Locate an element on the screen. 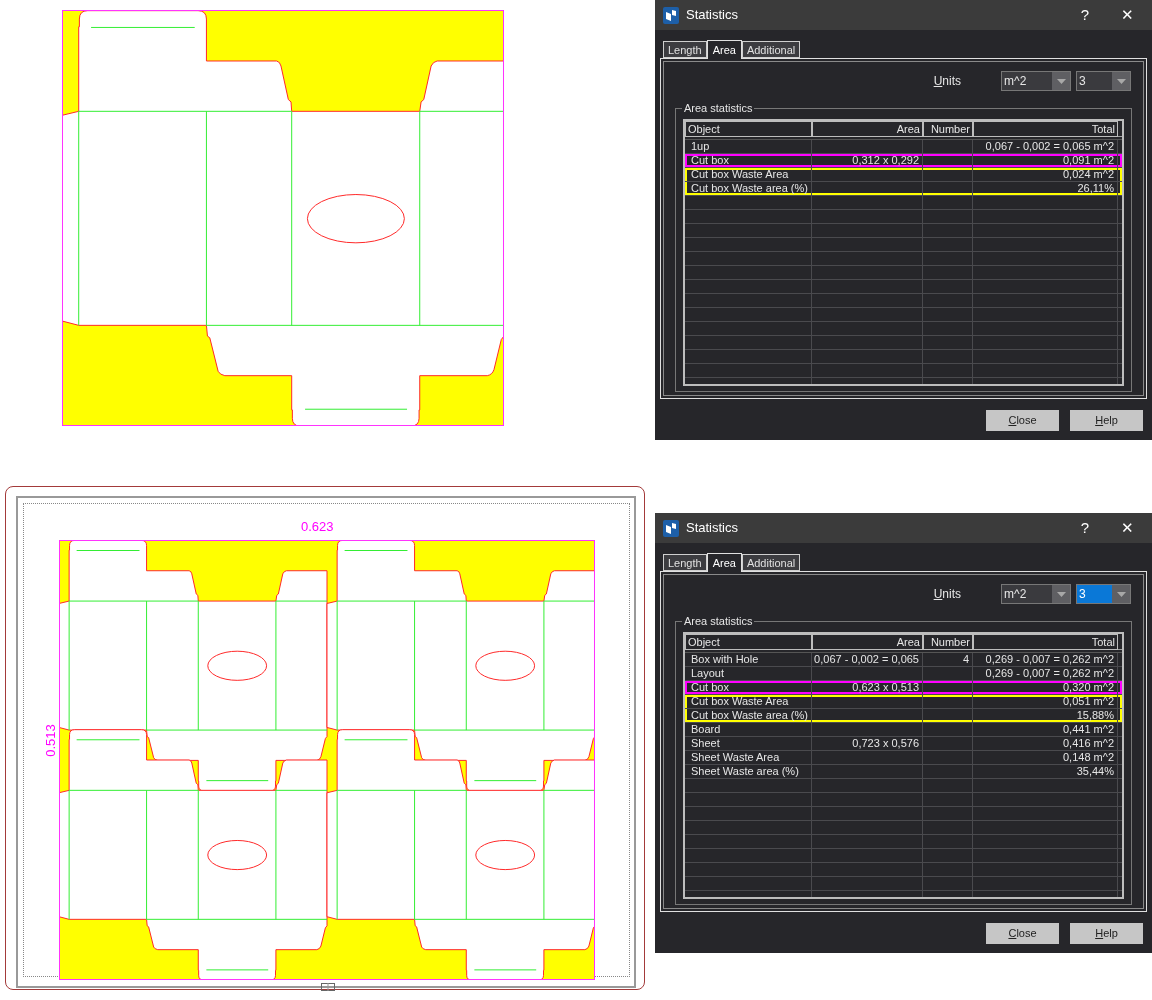 The image size is (1152, 1000). table-cell: 35,44% is located at coordinates (1045, 771).